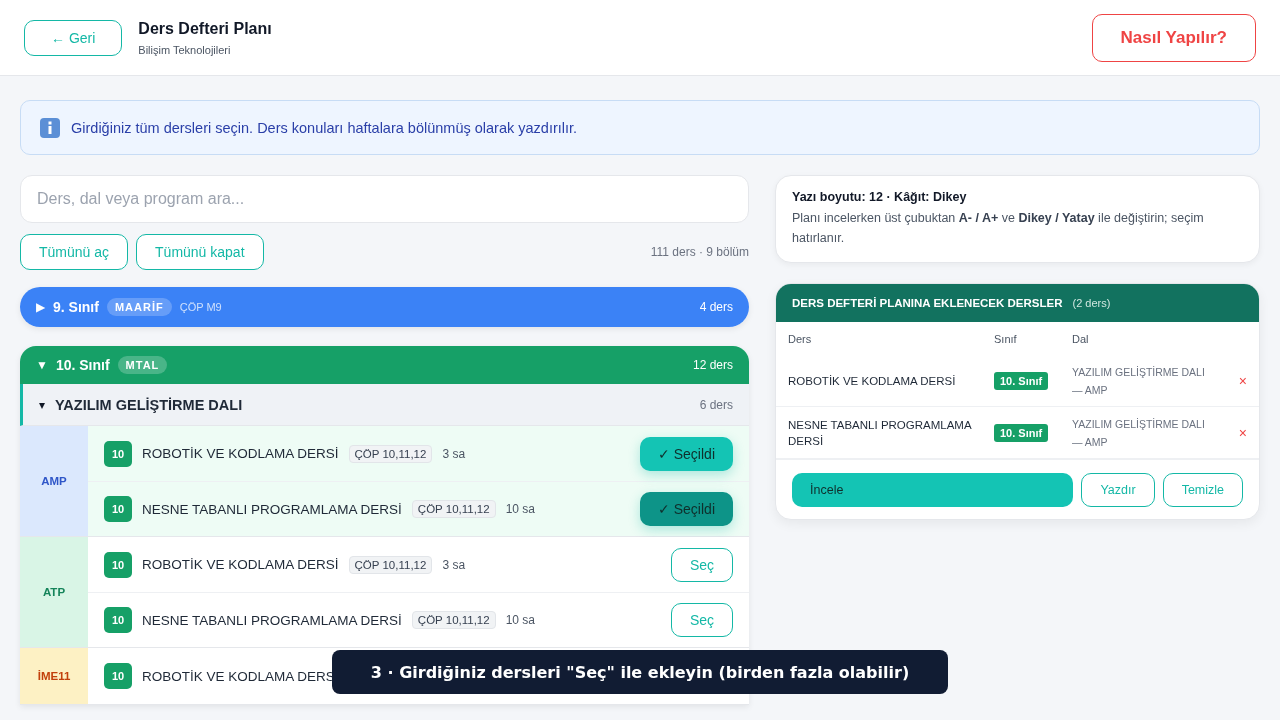 This screenshot has width=1280, height=720. What do you see at coordinates (384, 307) in the screenshot?
I see `grade-header: ▶ 9. Sınıf MAARİF ÇÖP M9 4 ders` at bounding box center [384, 307].